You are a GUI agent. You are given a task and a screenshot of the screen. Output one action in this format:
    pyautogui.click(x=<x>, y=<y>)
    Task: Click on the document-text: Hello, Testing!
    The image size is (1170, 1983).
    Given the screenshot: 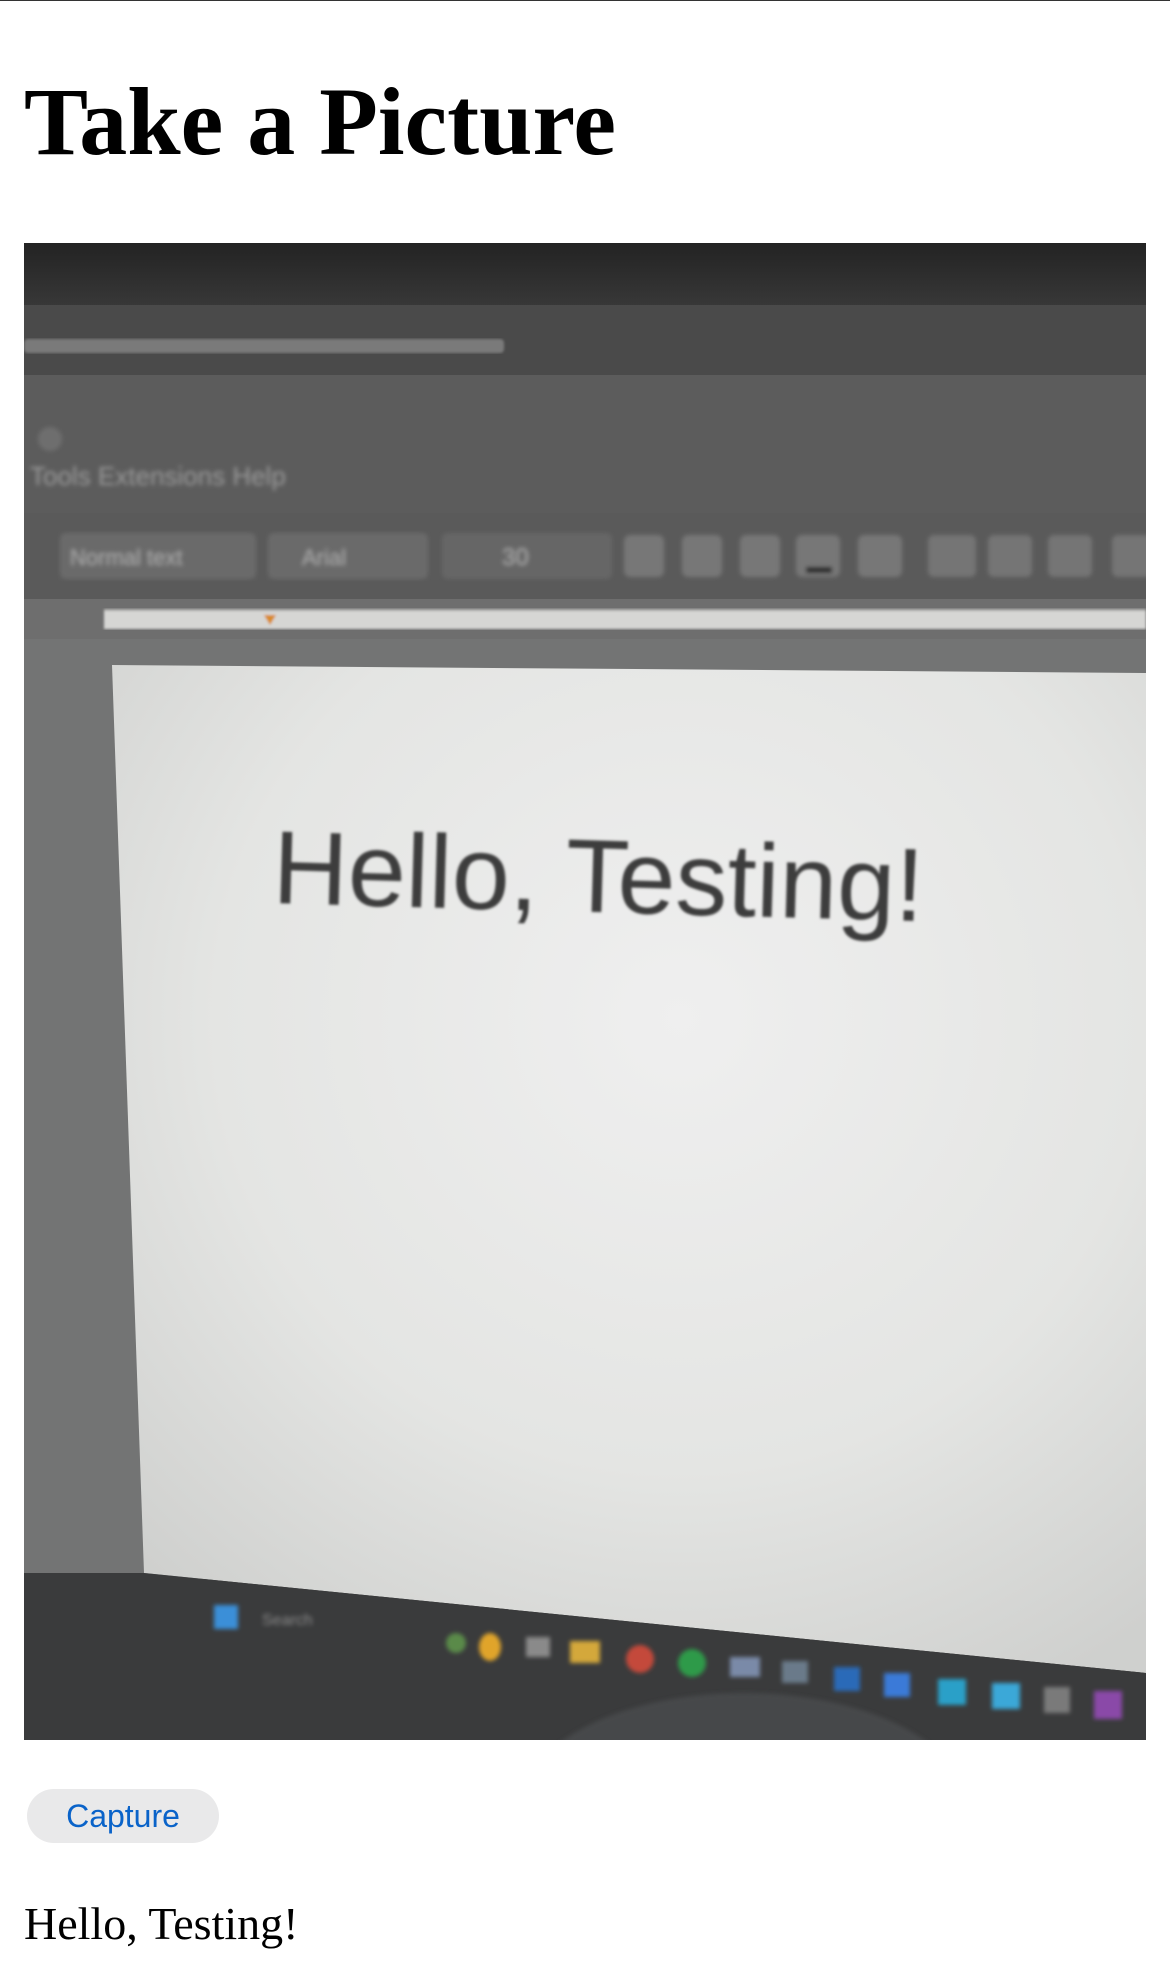 What is the action you would take?
    pyautogui.click(x=598, y=877)
    